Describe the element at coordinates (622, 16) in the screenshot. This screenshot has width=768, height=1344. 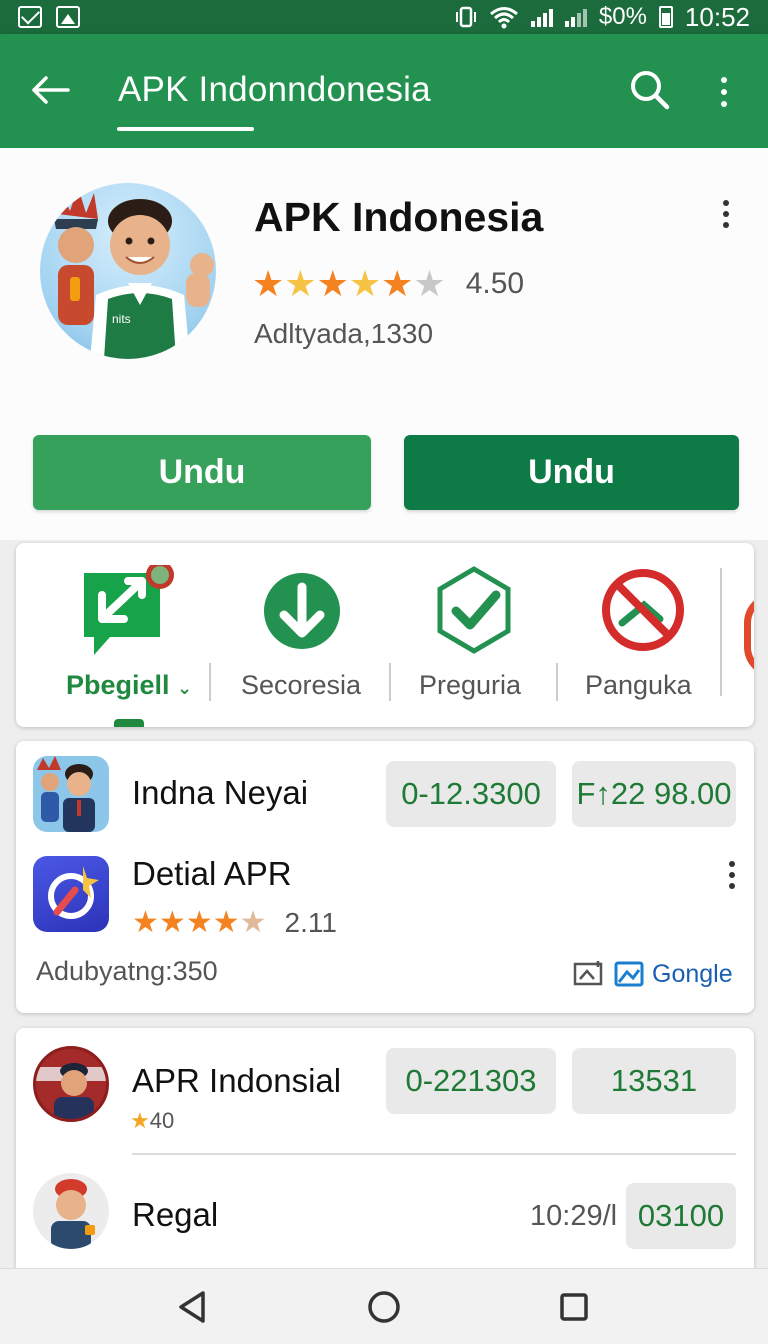
I see `battery-percent: $0%` at that location.